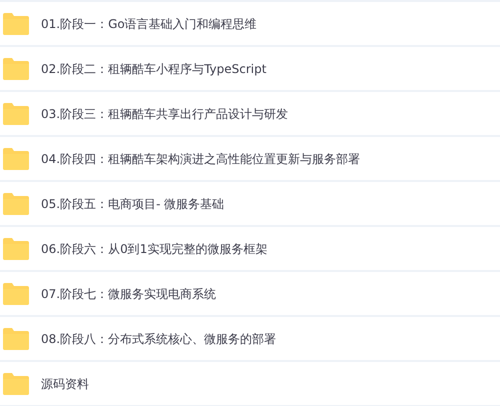 The width and height of the screenshot is (500, 406). What do you see at coordinates (149, 23) in the screenshot?
I see `folder-name: 01.阶段一：Go语言基础入门和编程思维` at bounding box center [149, 23].